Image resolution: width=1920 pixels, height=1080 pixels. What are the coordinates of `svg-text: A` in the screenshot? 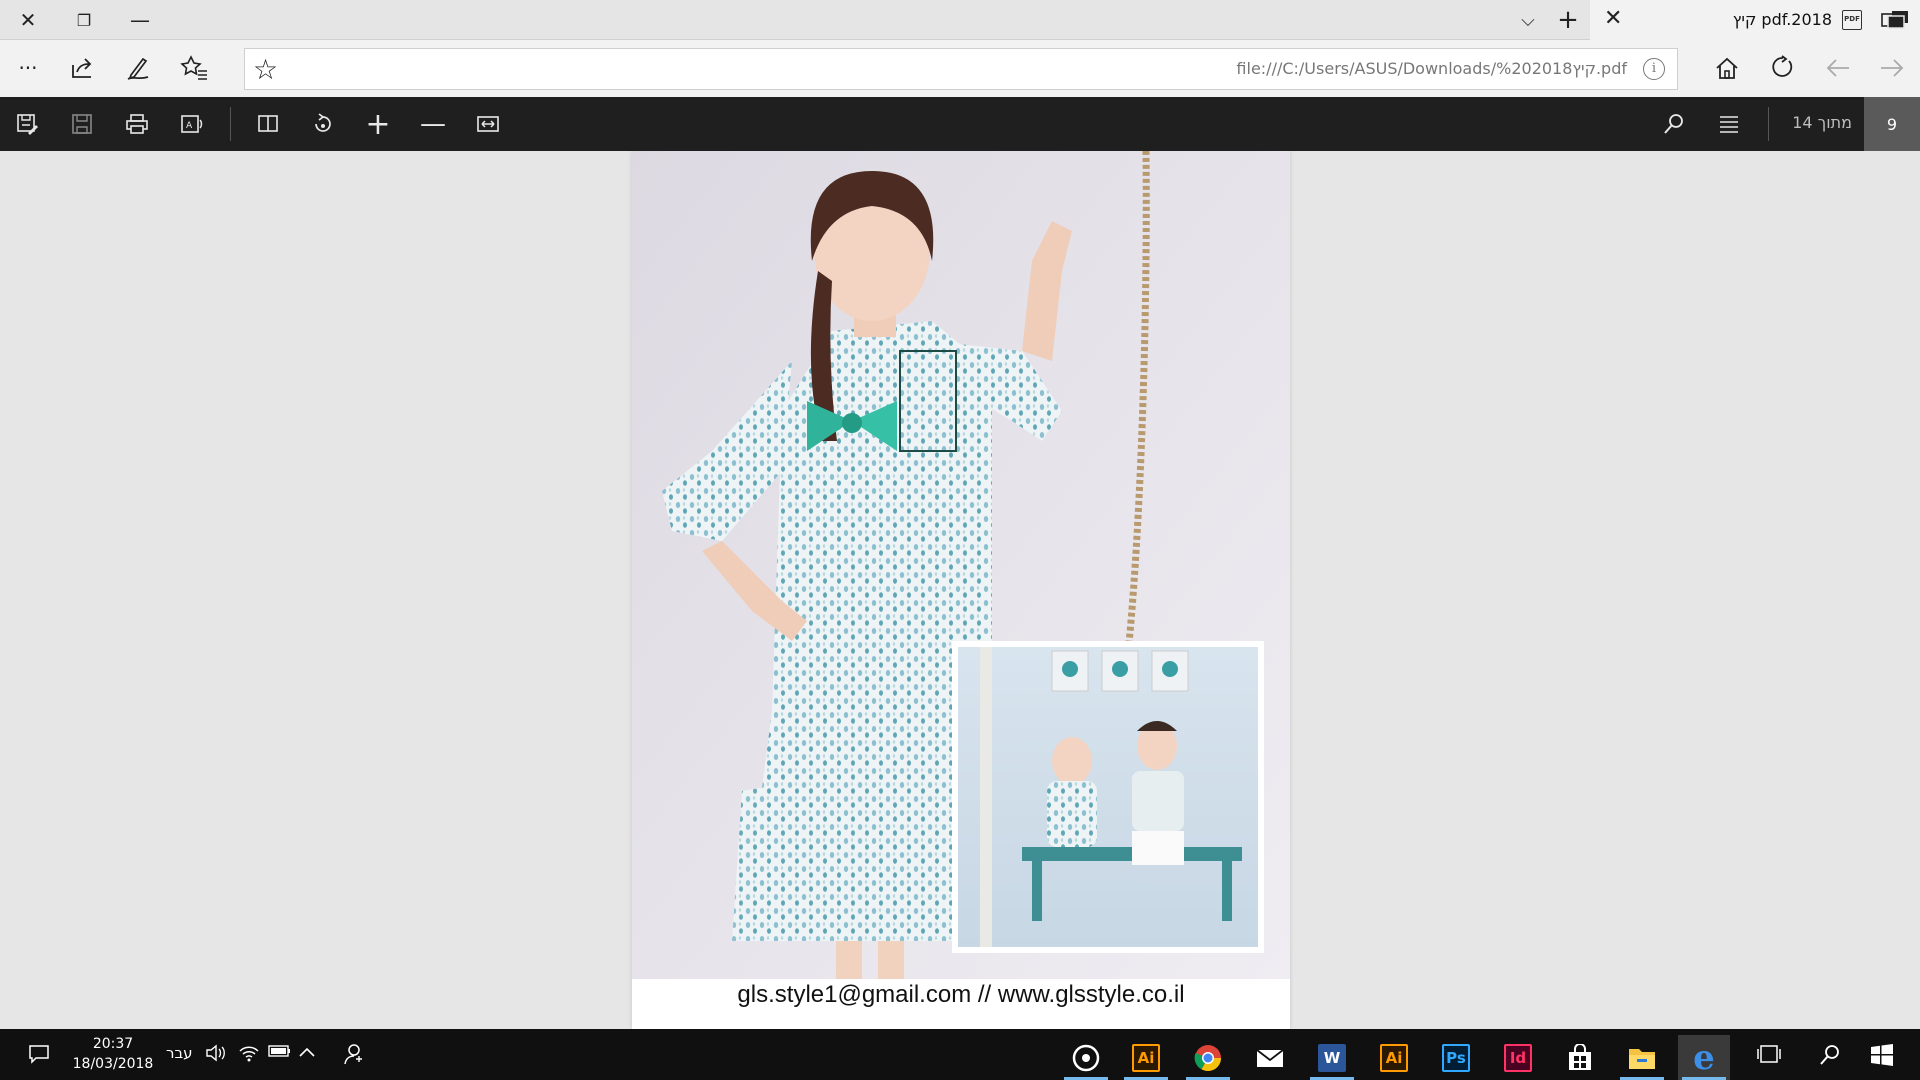 It's located at (189, 126).